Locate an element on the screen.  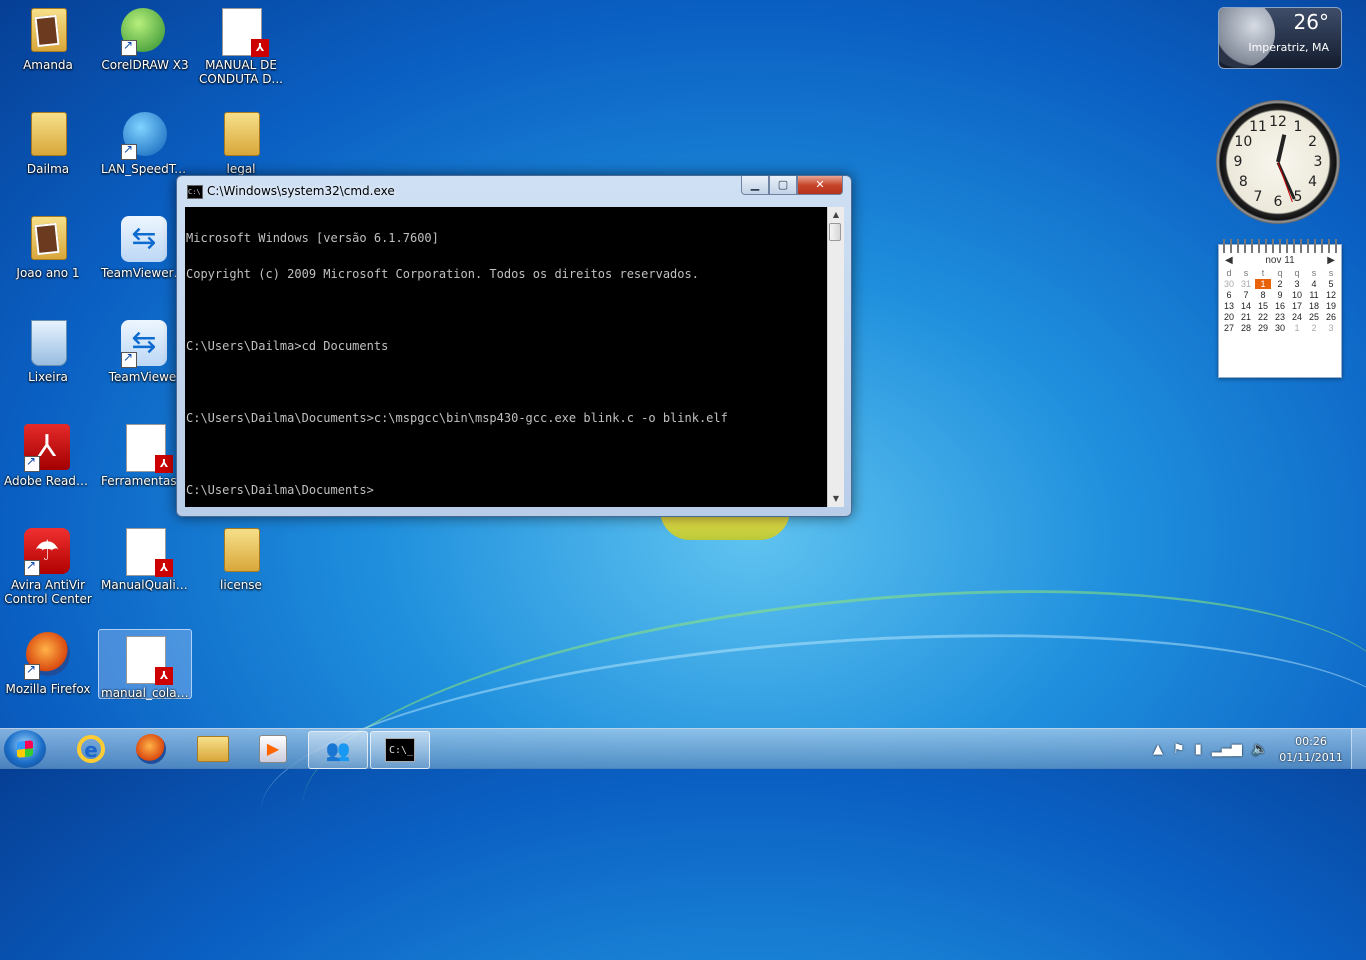
cmd-icon: C:\ is located at coordinates (195, 192).